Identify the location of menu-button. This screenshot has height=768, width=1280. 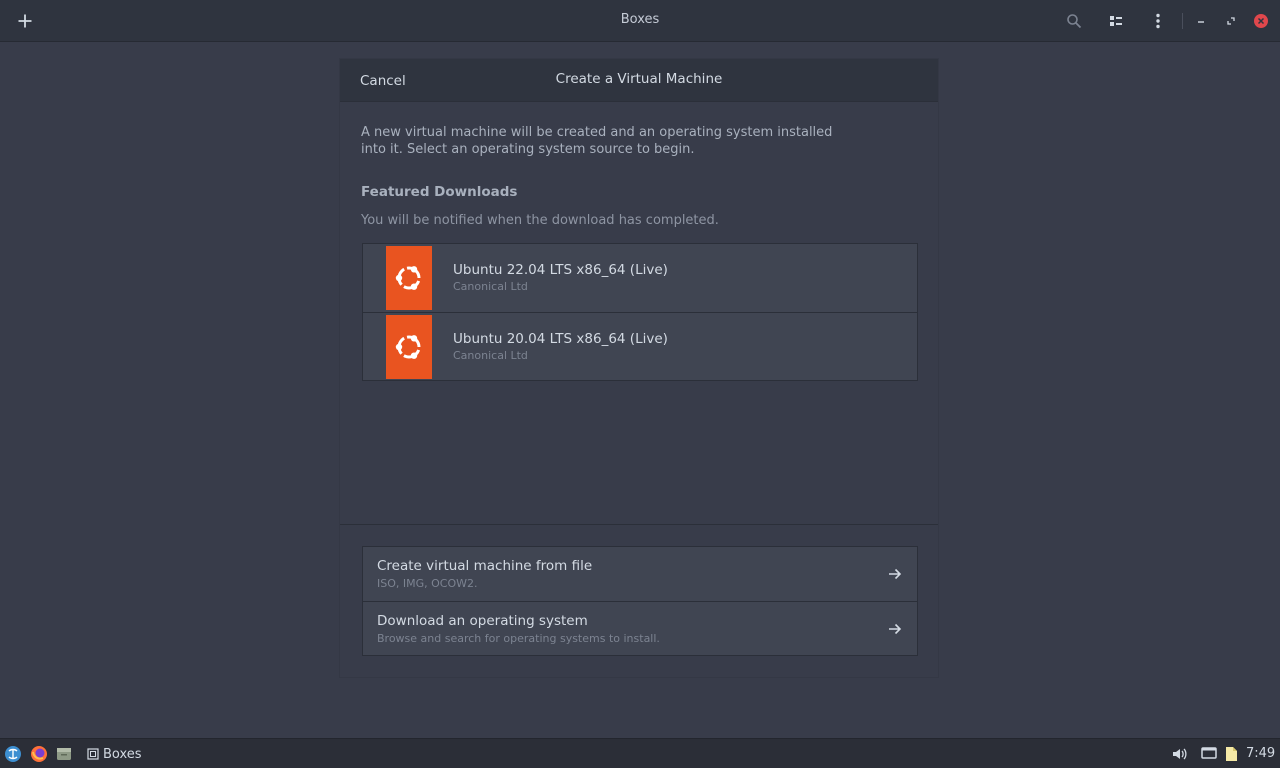
(1158, 21).